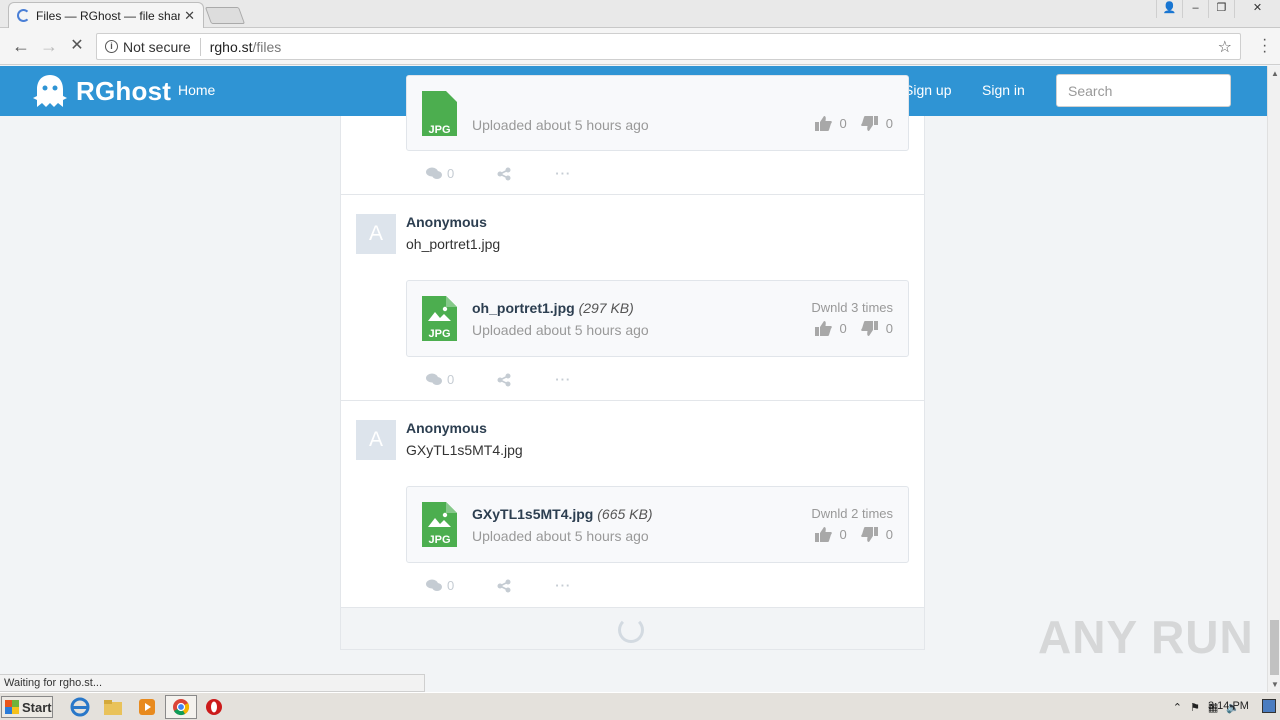  What do you see at coordinates (1003, 90) in the screenshot?
I see `sign-in-link: Sign in` at bounding box center [1003, 90].